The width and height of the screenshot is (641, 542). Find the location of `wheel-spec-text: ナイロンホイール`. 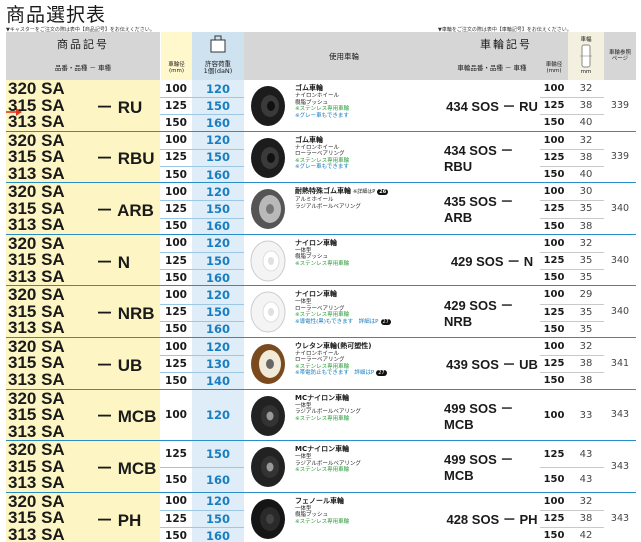

wheel-spec-text: ナイロンホイール is located at coordinates (317, 96).